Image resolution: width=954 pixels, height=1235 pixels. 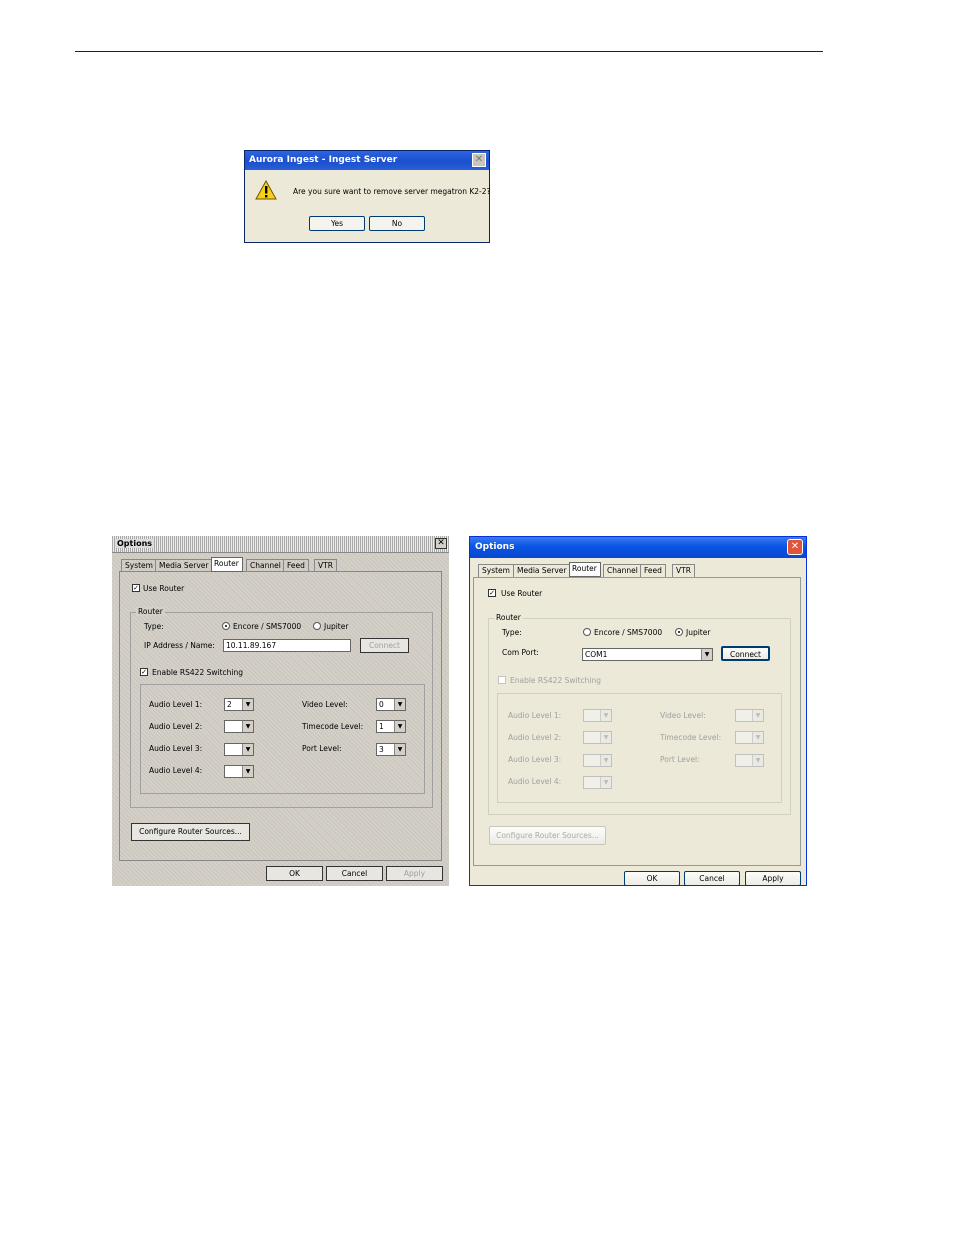 What do you see at coordinates (647, 654) in the screenshot?
I see `com-port-select: COM1 ▼` at bounding box center [647, 654].